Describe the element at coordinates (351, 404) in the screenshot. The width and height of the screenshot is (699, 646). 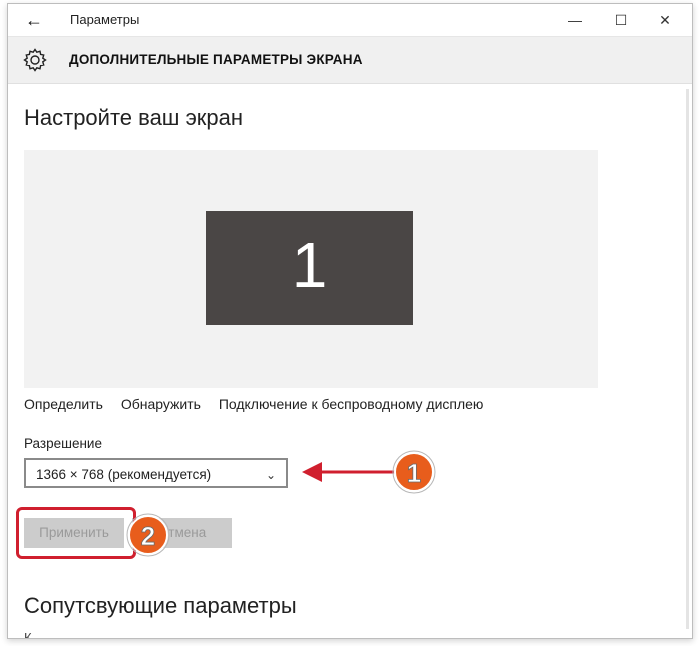
I see `wireless-display-link: Подключение к беспроводному дисплею` at that location.